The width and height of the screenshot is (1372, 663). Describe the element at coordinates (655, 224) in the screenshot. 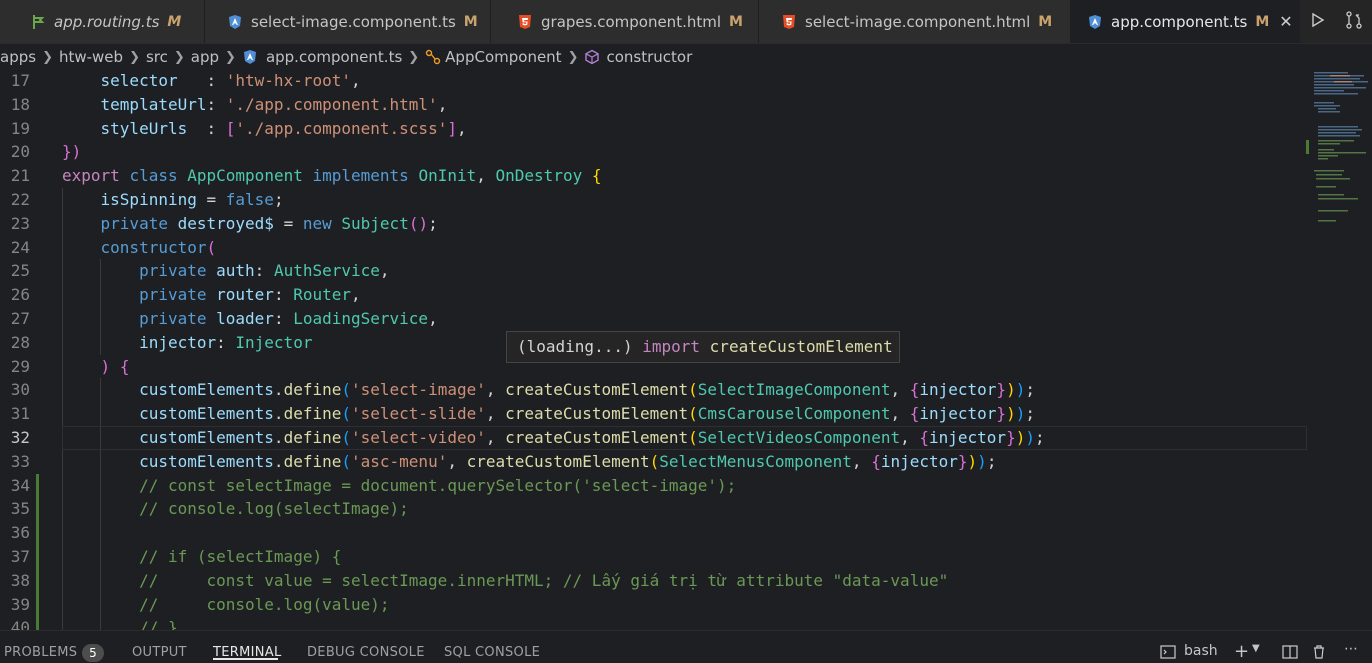

I see `code-line: 23 private destroyed$ = new Subject();` at that location.